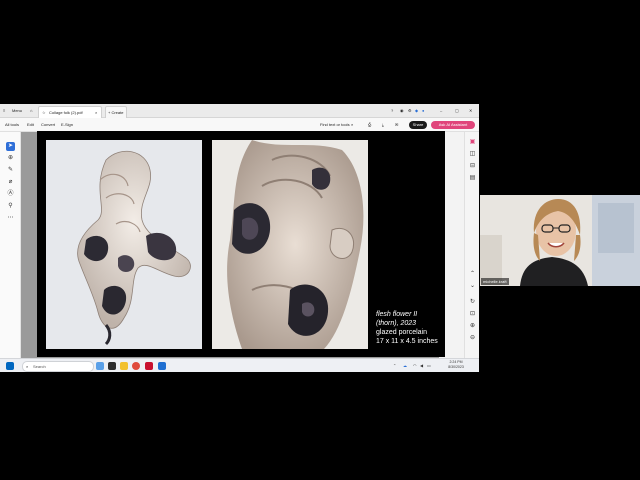 The image size is (640, 480). I want to click on artwork-title: flesh flower II, so click(397, 314).